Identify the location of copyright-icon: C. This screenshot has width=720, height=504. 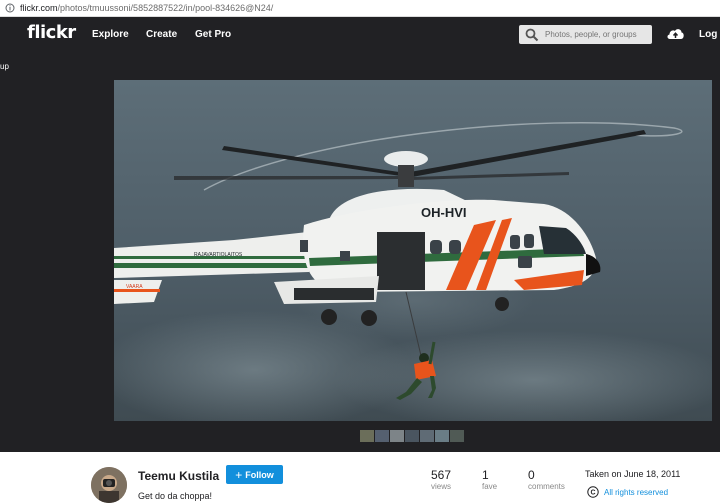
(593, 492).